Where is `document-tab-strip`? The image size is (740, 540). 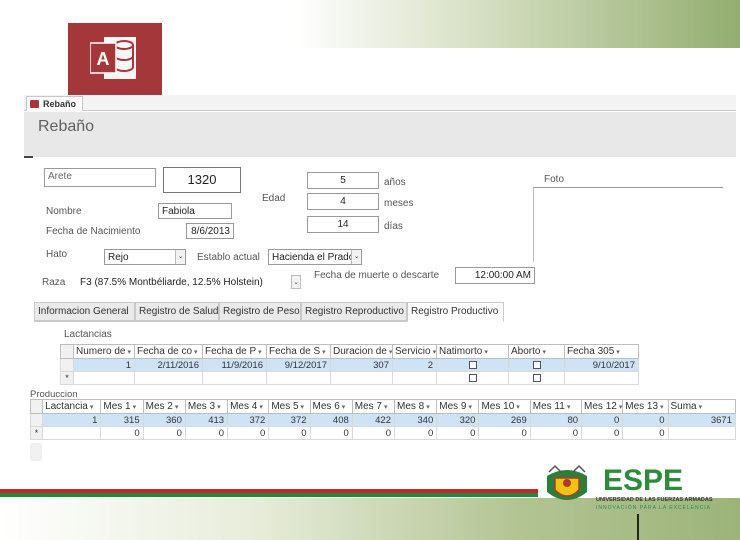
document-tab-strip is located at coordinates (380, 103).